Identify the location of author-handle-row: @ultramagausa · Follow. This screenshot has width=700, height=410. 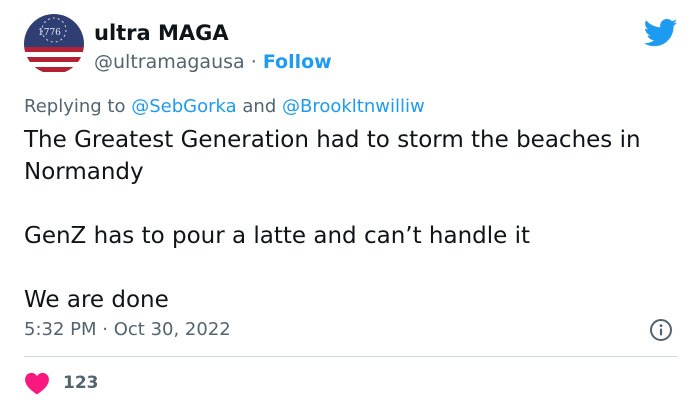
(213, 62).